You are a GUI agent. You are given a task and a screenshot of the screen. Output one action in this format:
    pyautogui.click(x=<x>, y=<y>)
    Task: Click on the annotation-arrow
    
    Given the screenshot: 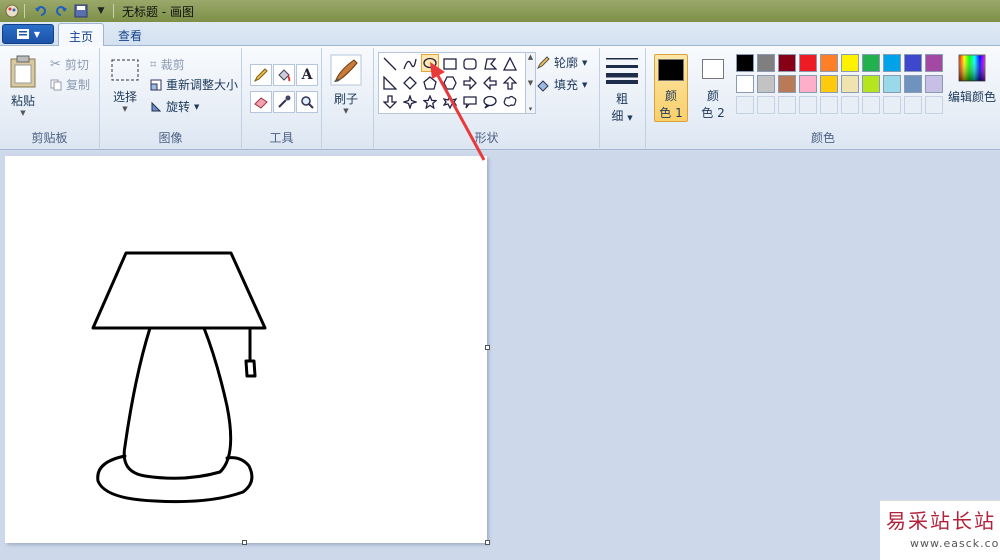 What is the action you would take?
    pyautogui.click(x=458, y=111)
    